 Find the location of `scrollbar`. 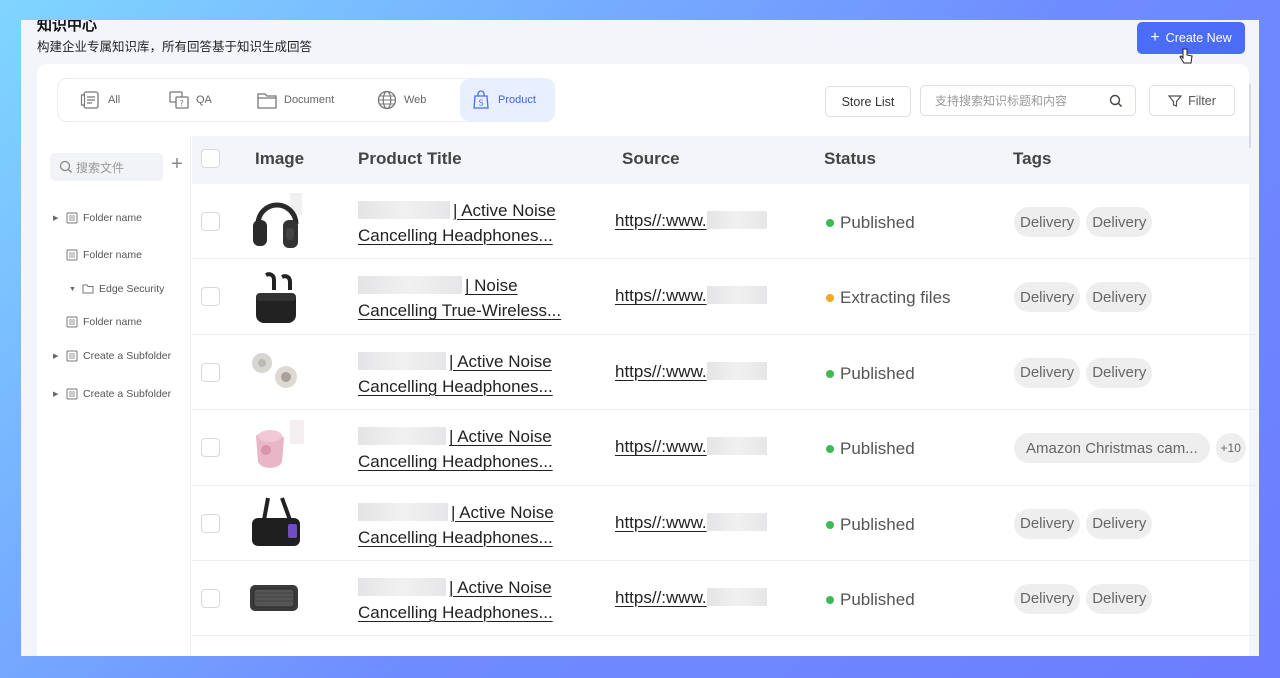

scrollbar is located at coordinates (1250, 116).